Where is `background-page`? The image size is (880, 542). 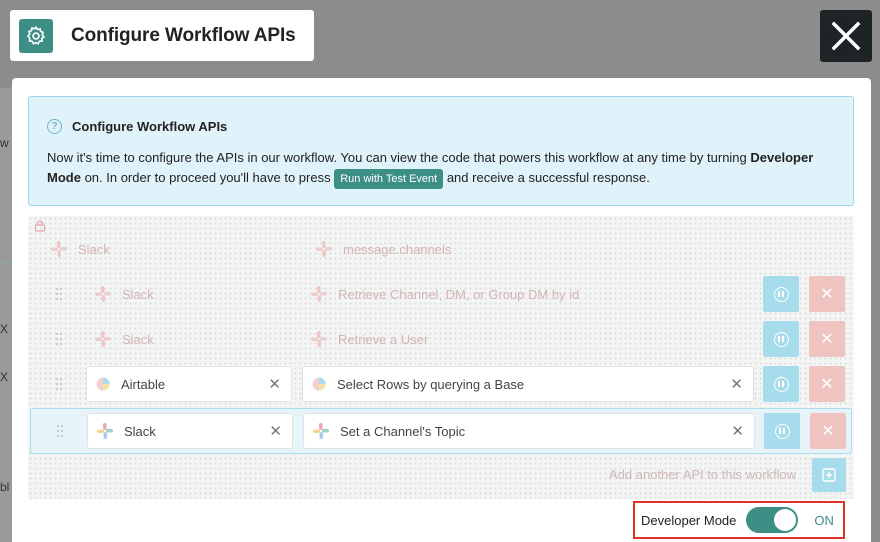
background-page is located at coordinates (6, 315).